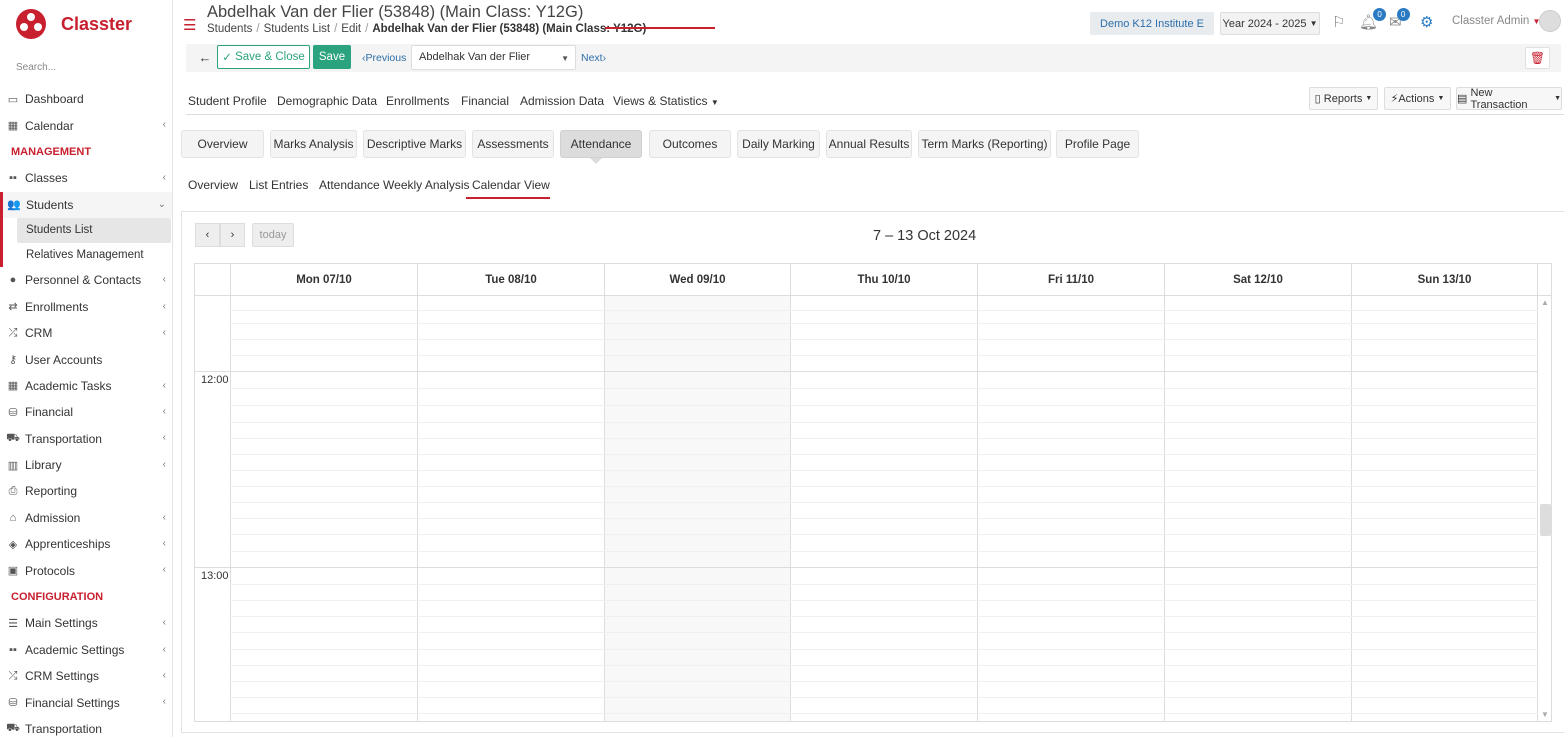 Image resolution: width=1564 pixels, height=737 pixels. Describe the element at coordinates (1343, 98) in the screenshot. I see `reports-dropdown: ▯ Reports ▼` at that location.